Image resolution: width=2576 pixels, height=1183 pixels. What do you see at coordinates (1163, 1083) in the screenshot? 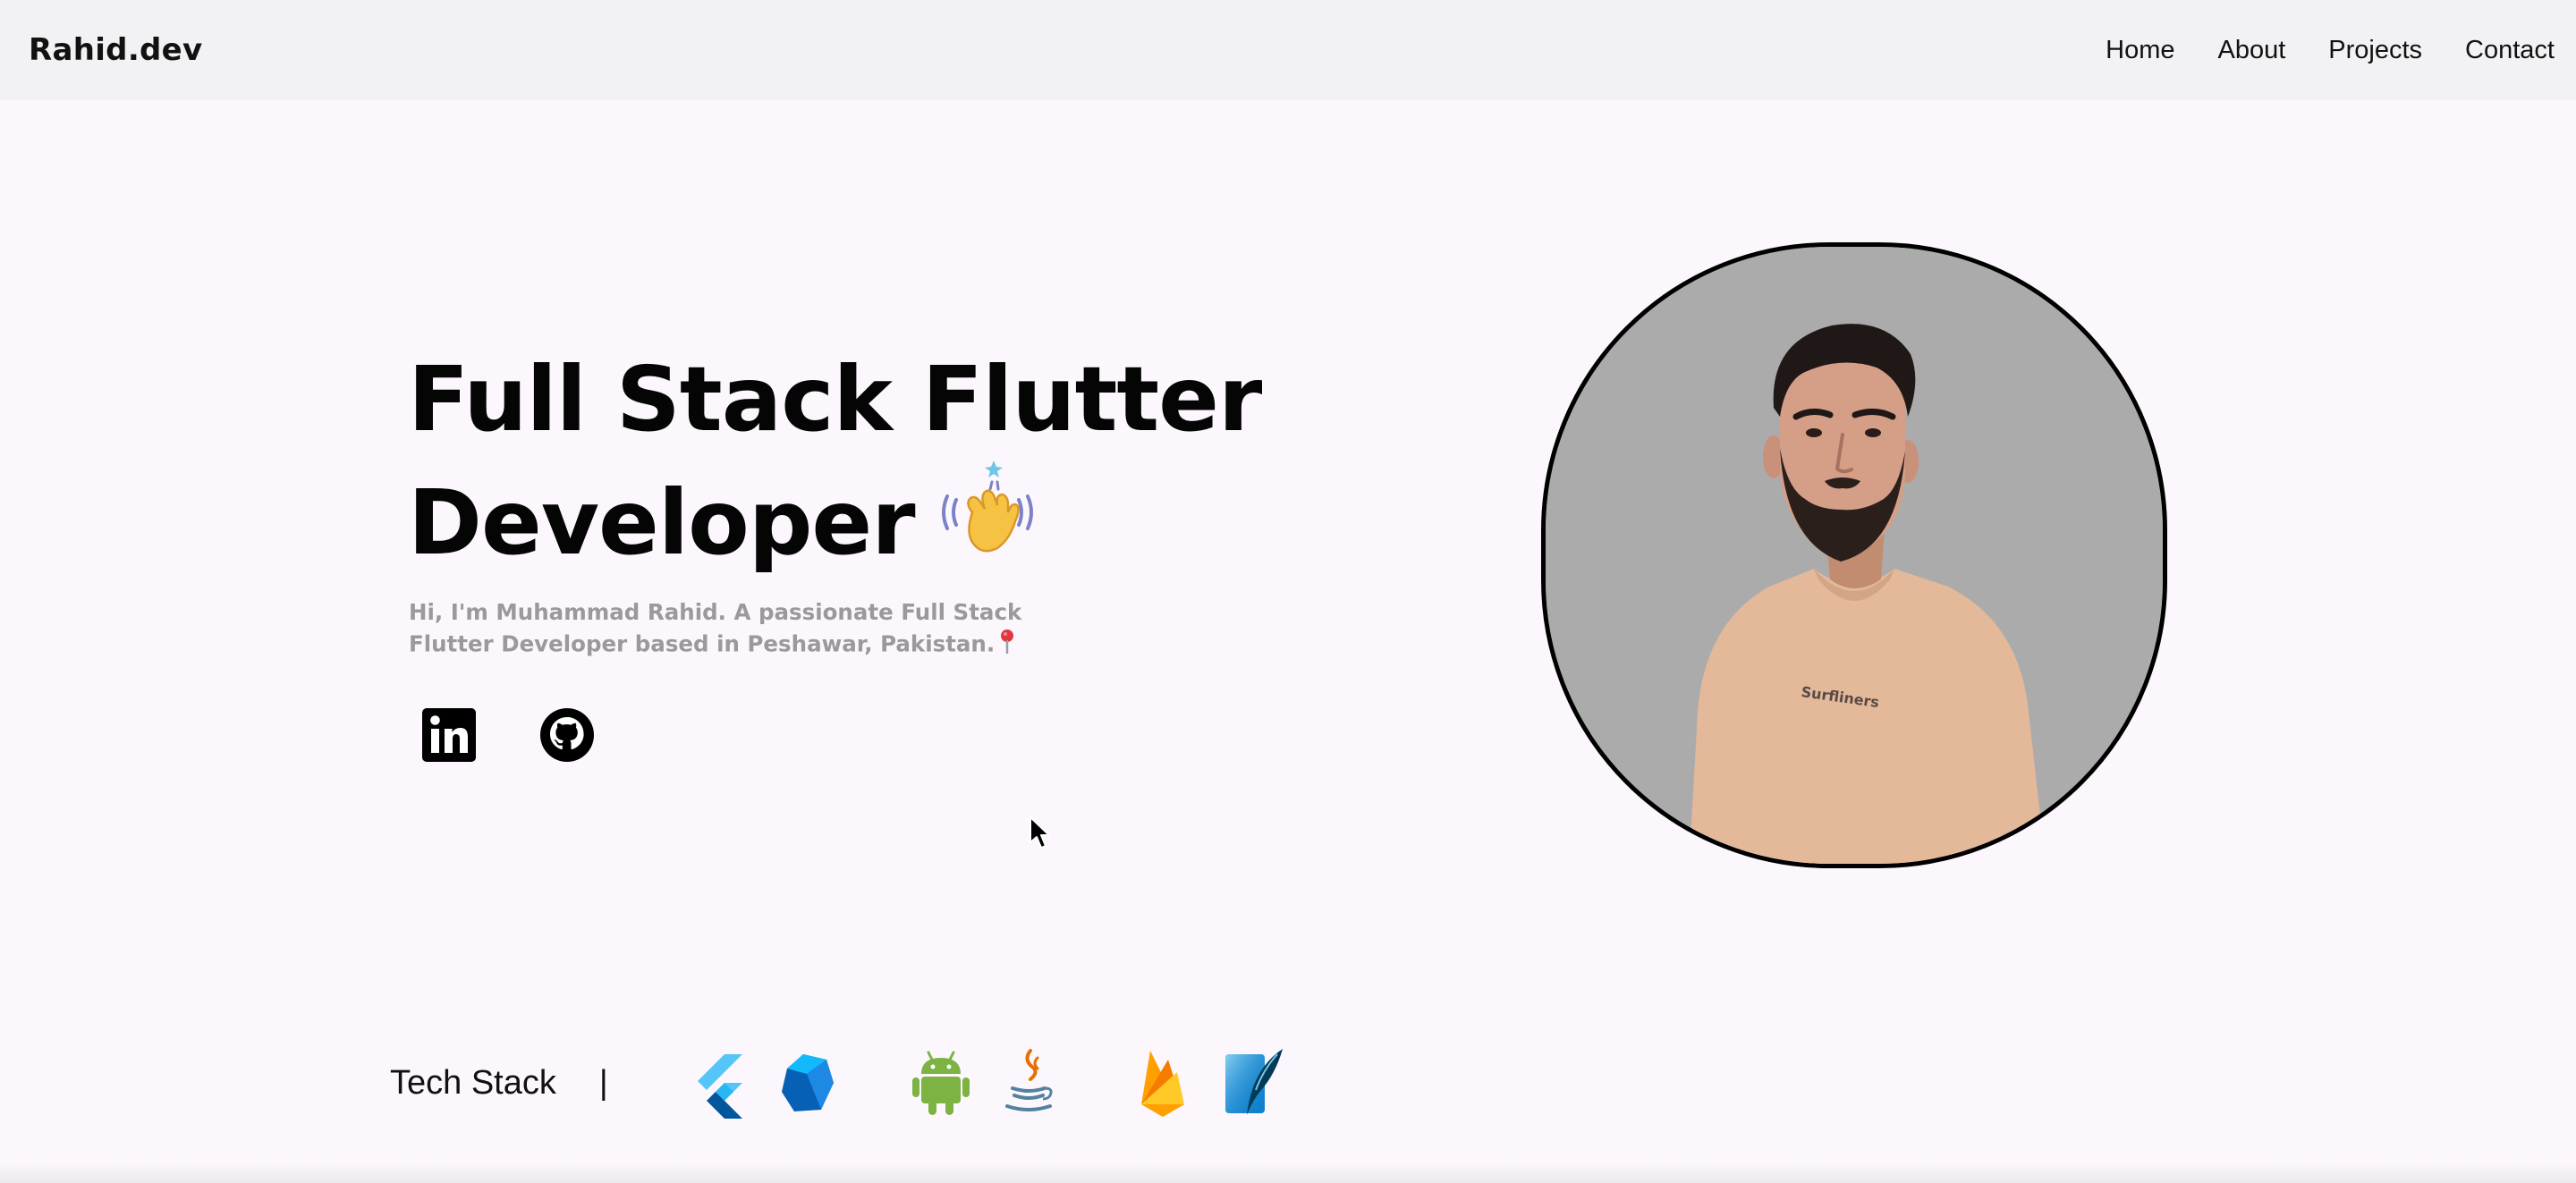
I see `firebase-icon` at bounding box center [1163, 1083].